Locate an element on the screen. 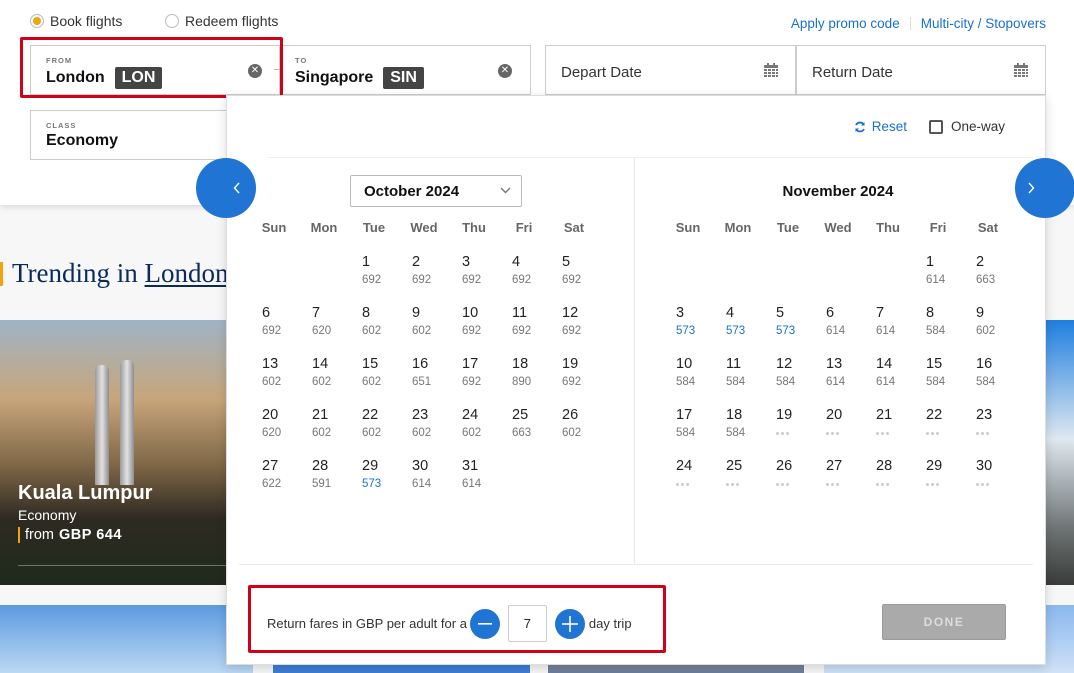 Image resolution: width=1074 pixels, height=673 pixels. calendar-day: 1 692 is located at coordinates (374, 279).